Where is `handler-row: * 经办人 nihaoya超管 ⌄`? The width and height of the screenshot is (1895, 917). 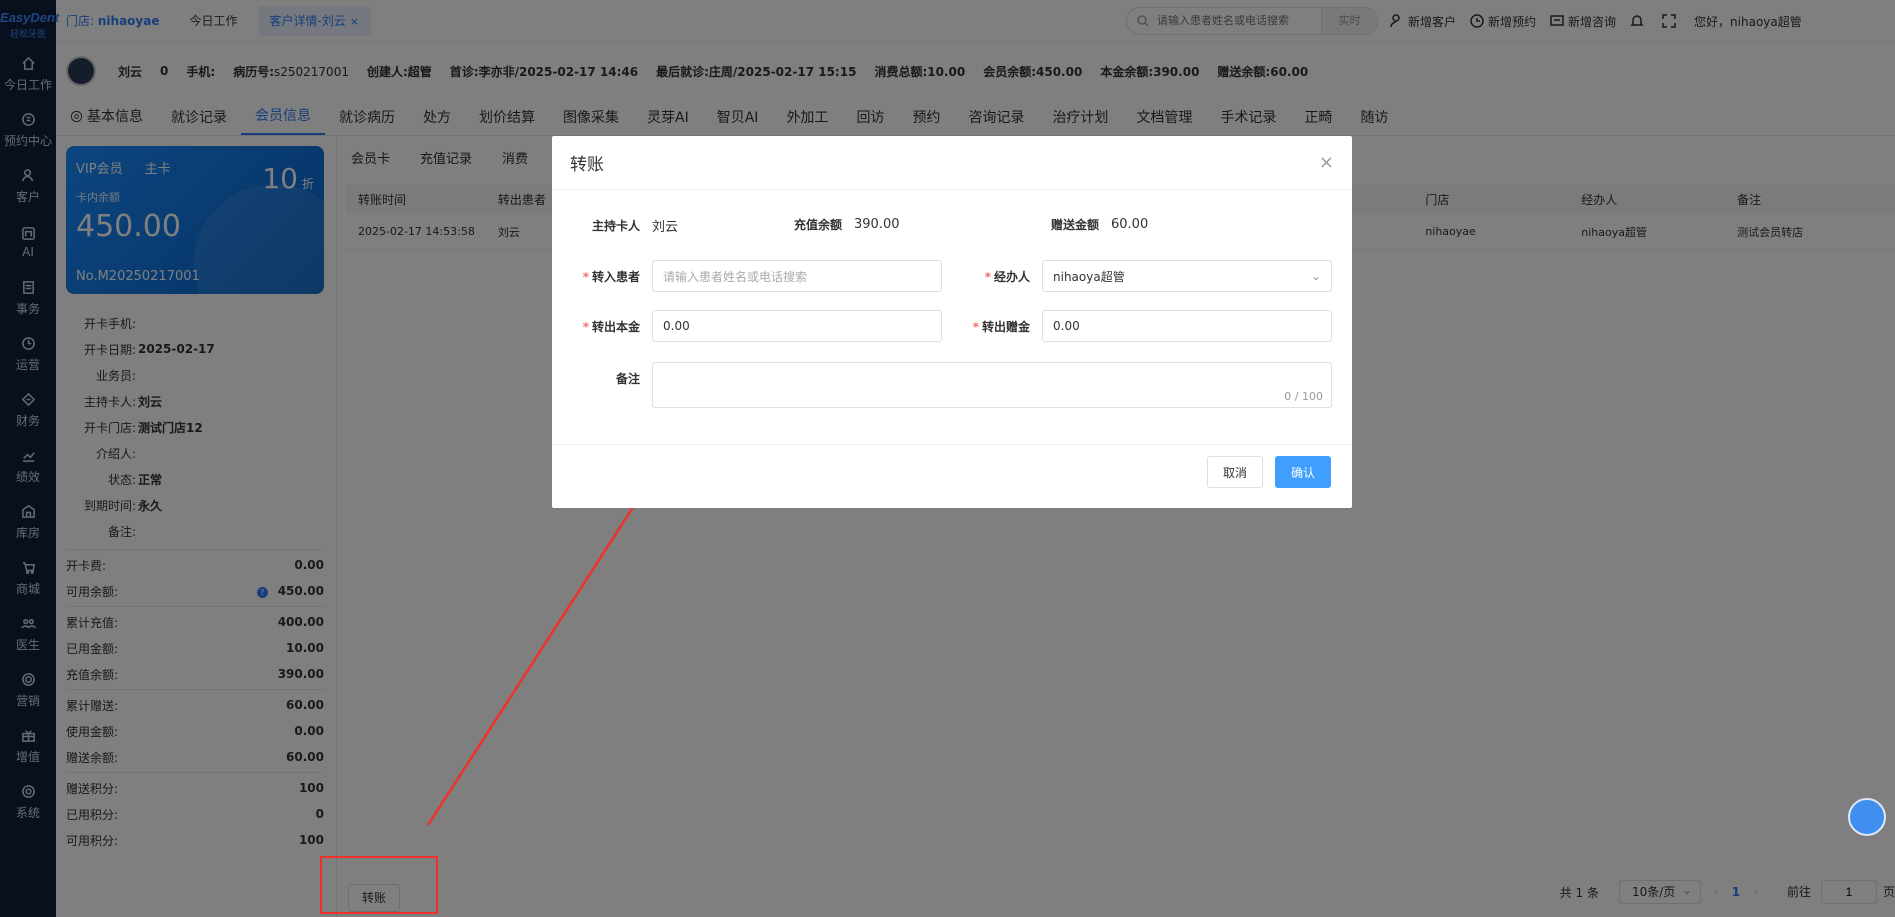
handler-row: * 经办人 nihaoya超管 ⌄ is located at coordinates (1137, 276).